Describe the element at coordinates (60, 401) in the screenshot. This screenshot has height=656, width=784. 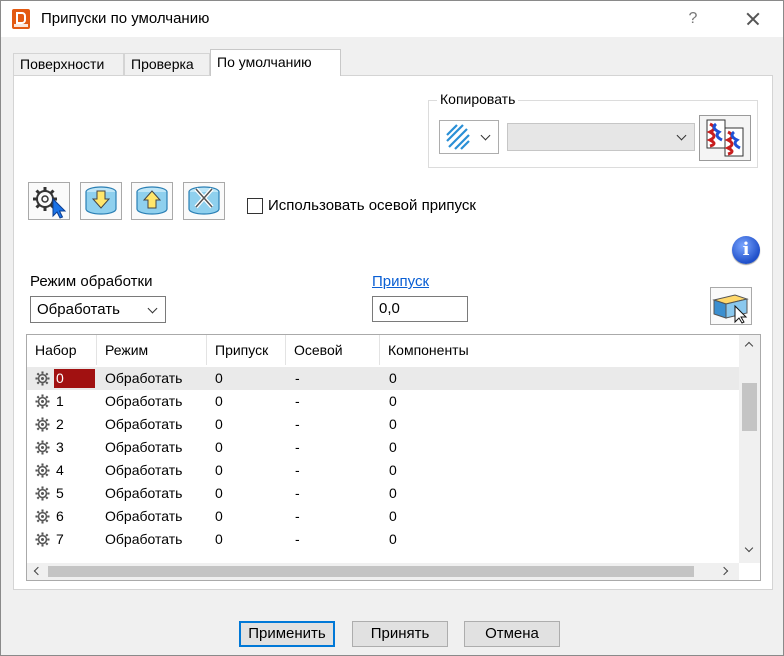
I see `cell-set-id: 1` at that location.